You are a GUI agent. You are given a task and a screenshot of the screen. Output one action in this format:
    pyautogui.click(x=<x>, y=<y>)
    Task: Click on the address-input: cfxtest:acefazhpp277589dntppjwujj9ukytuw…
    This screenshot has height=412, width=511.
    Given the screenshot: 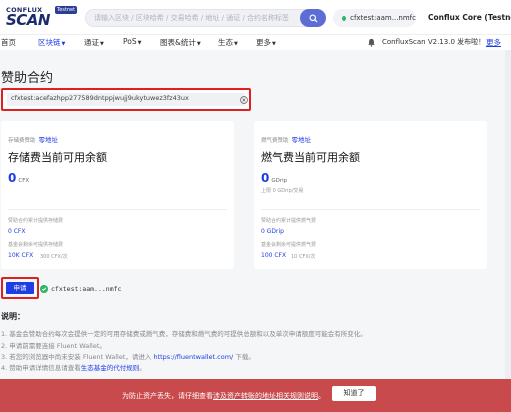 What is the action you would take?
    pyautogui.click(x=127, y=99)
    